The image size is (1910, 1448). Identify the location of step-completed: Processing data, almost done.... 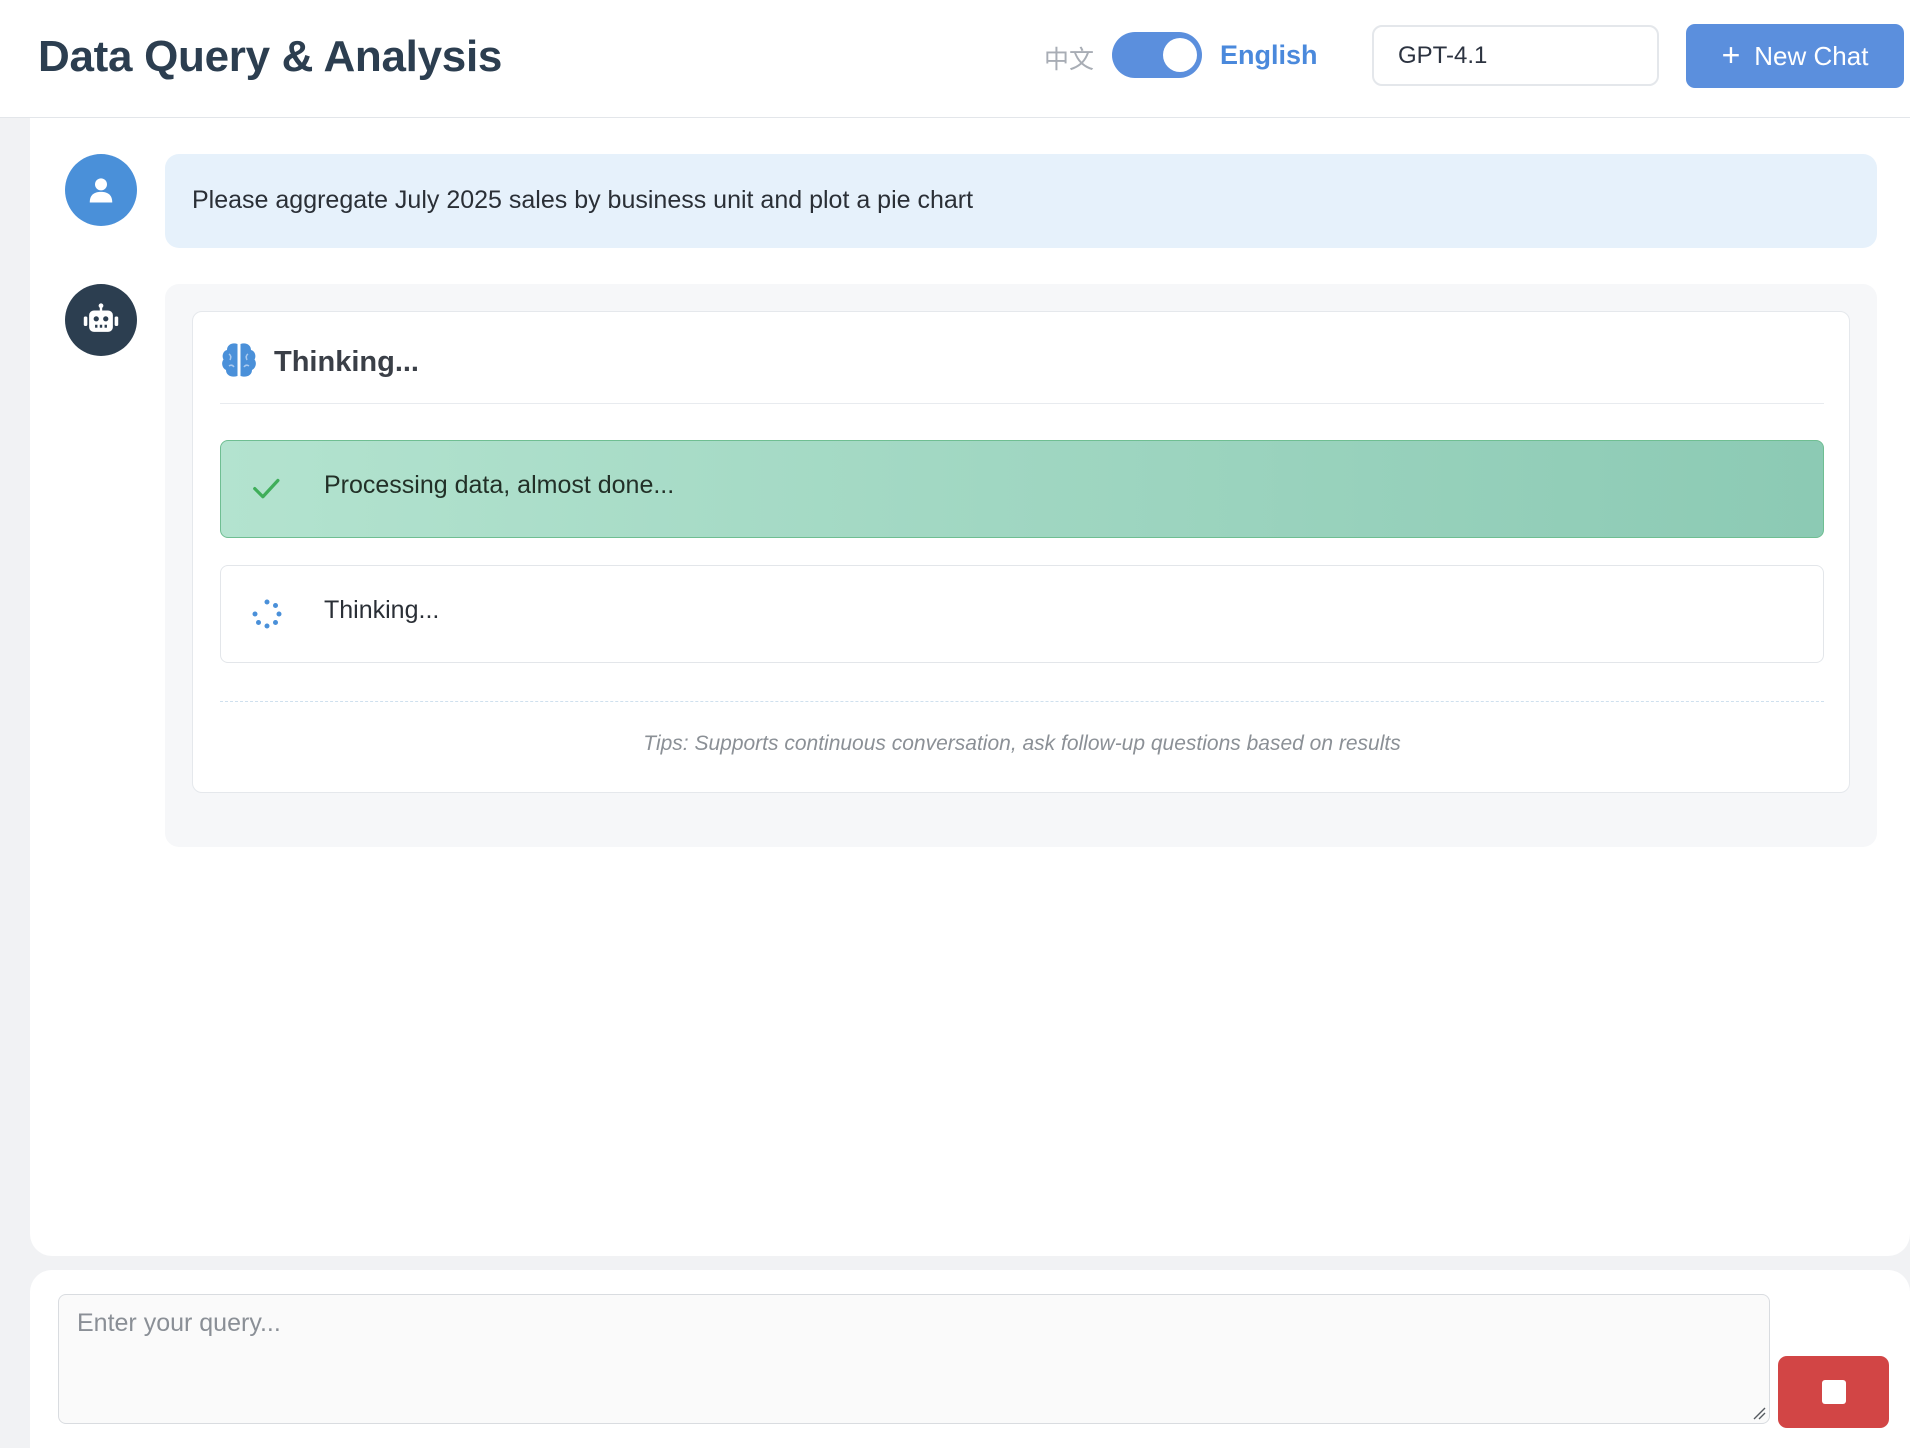
(1022, 489).